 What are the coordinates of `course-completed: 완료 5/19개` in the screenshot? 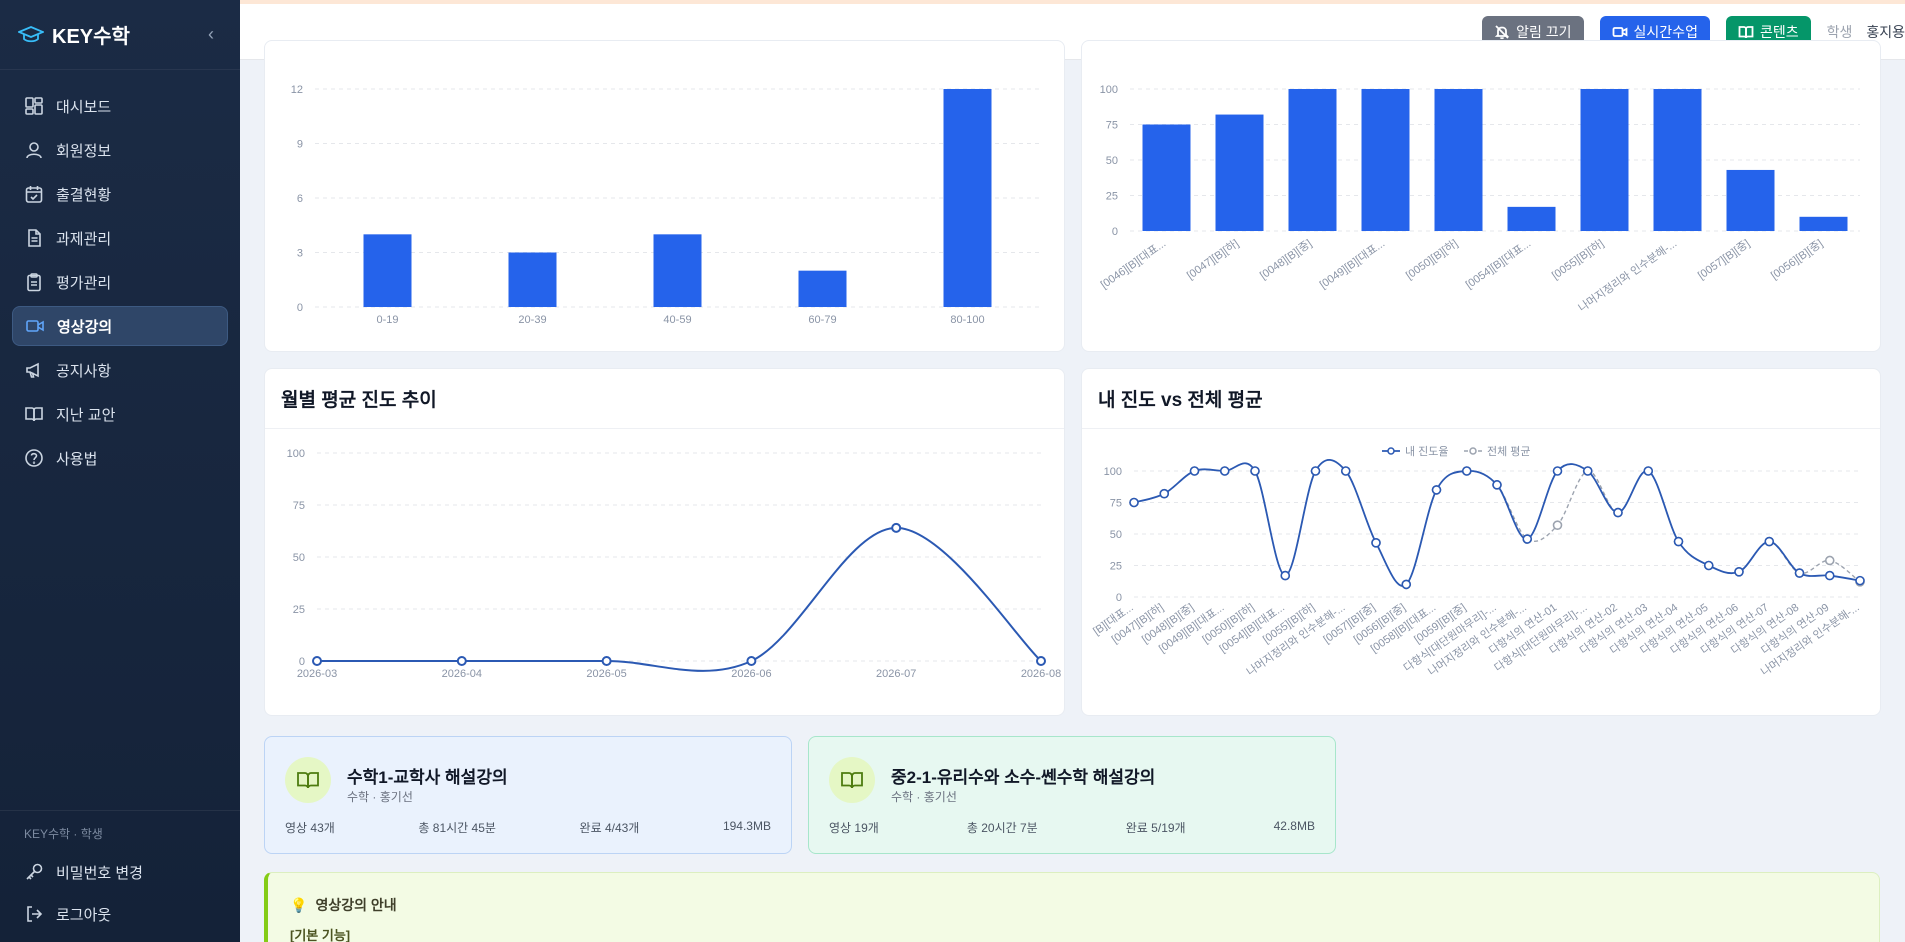 It's located at (1155, 828).